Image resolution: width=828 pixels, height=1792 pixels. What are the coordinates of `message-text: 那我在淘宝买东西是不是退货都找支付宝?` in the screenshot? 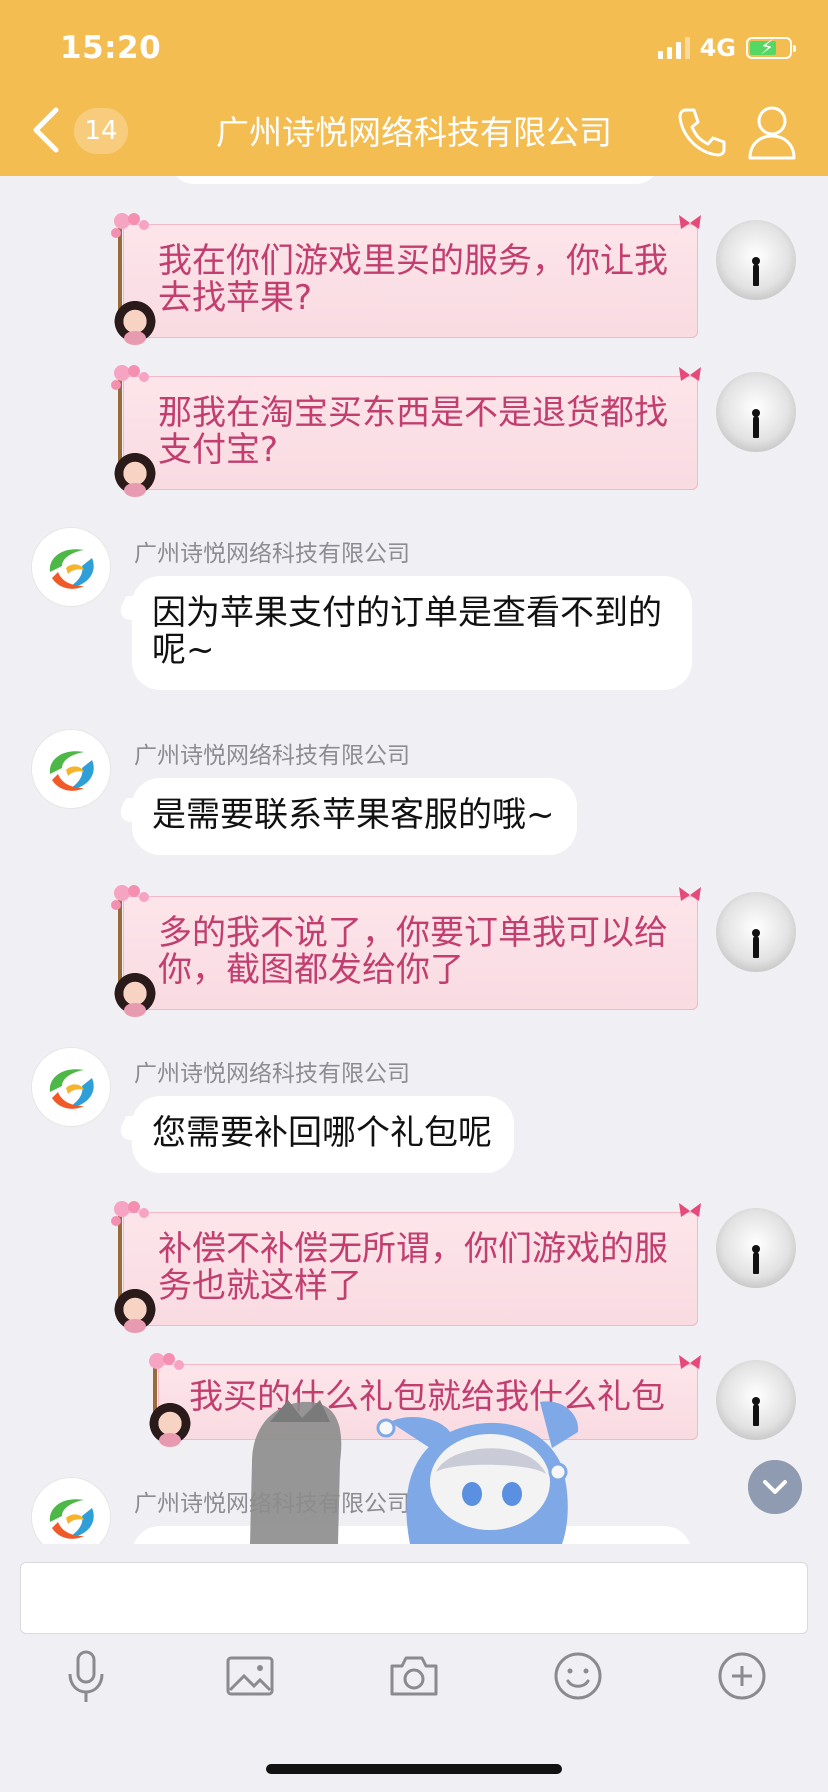 It's located at (413, 431).